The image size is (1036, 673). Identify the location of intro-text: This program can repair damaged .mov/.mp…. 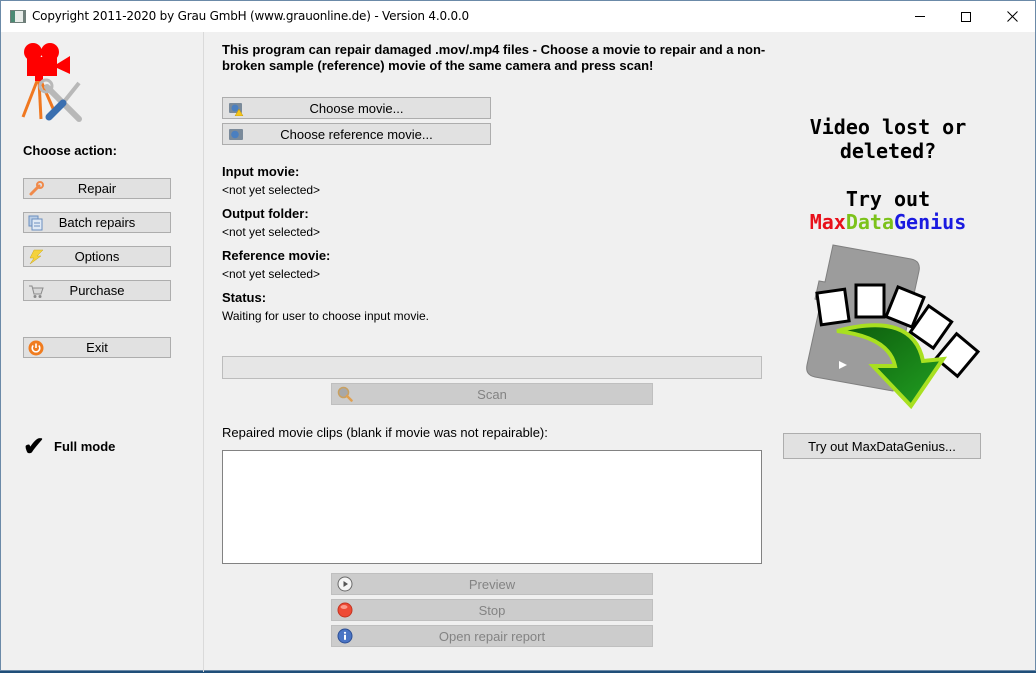
(494, 57).